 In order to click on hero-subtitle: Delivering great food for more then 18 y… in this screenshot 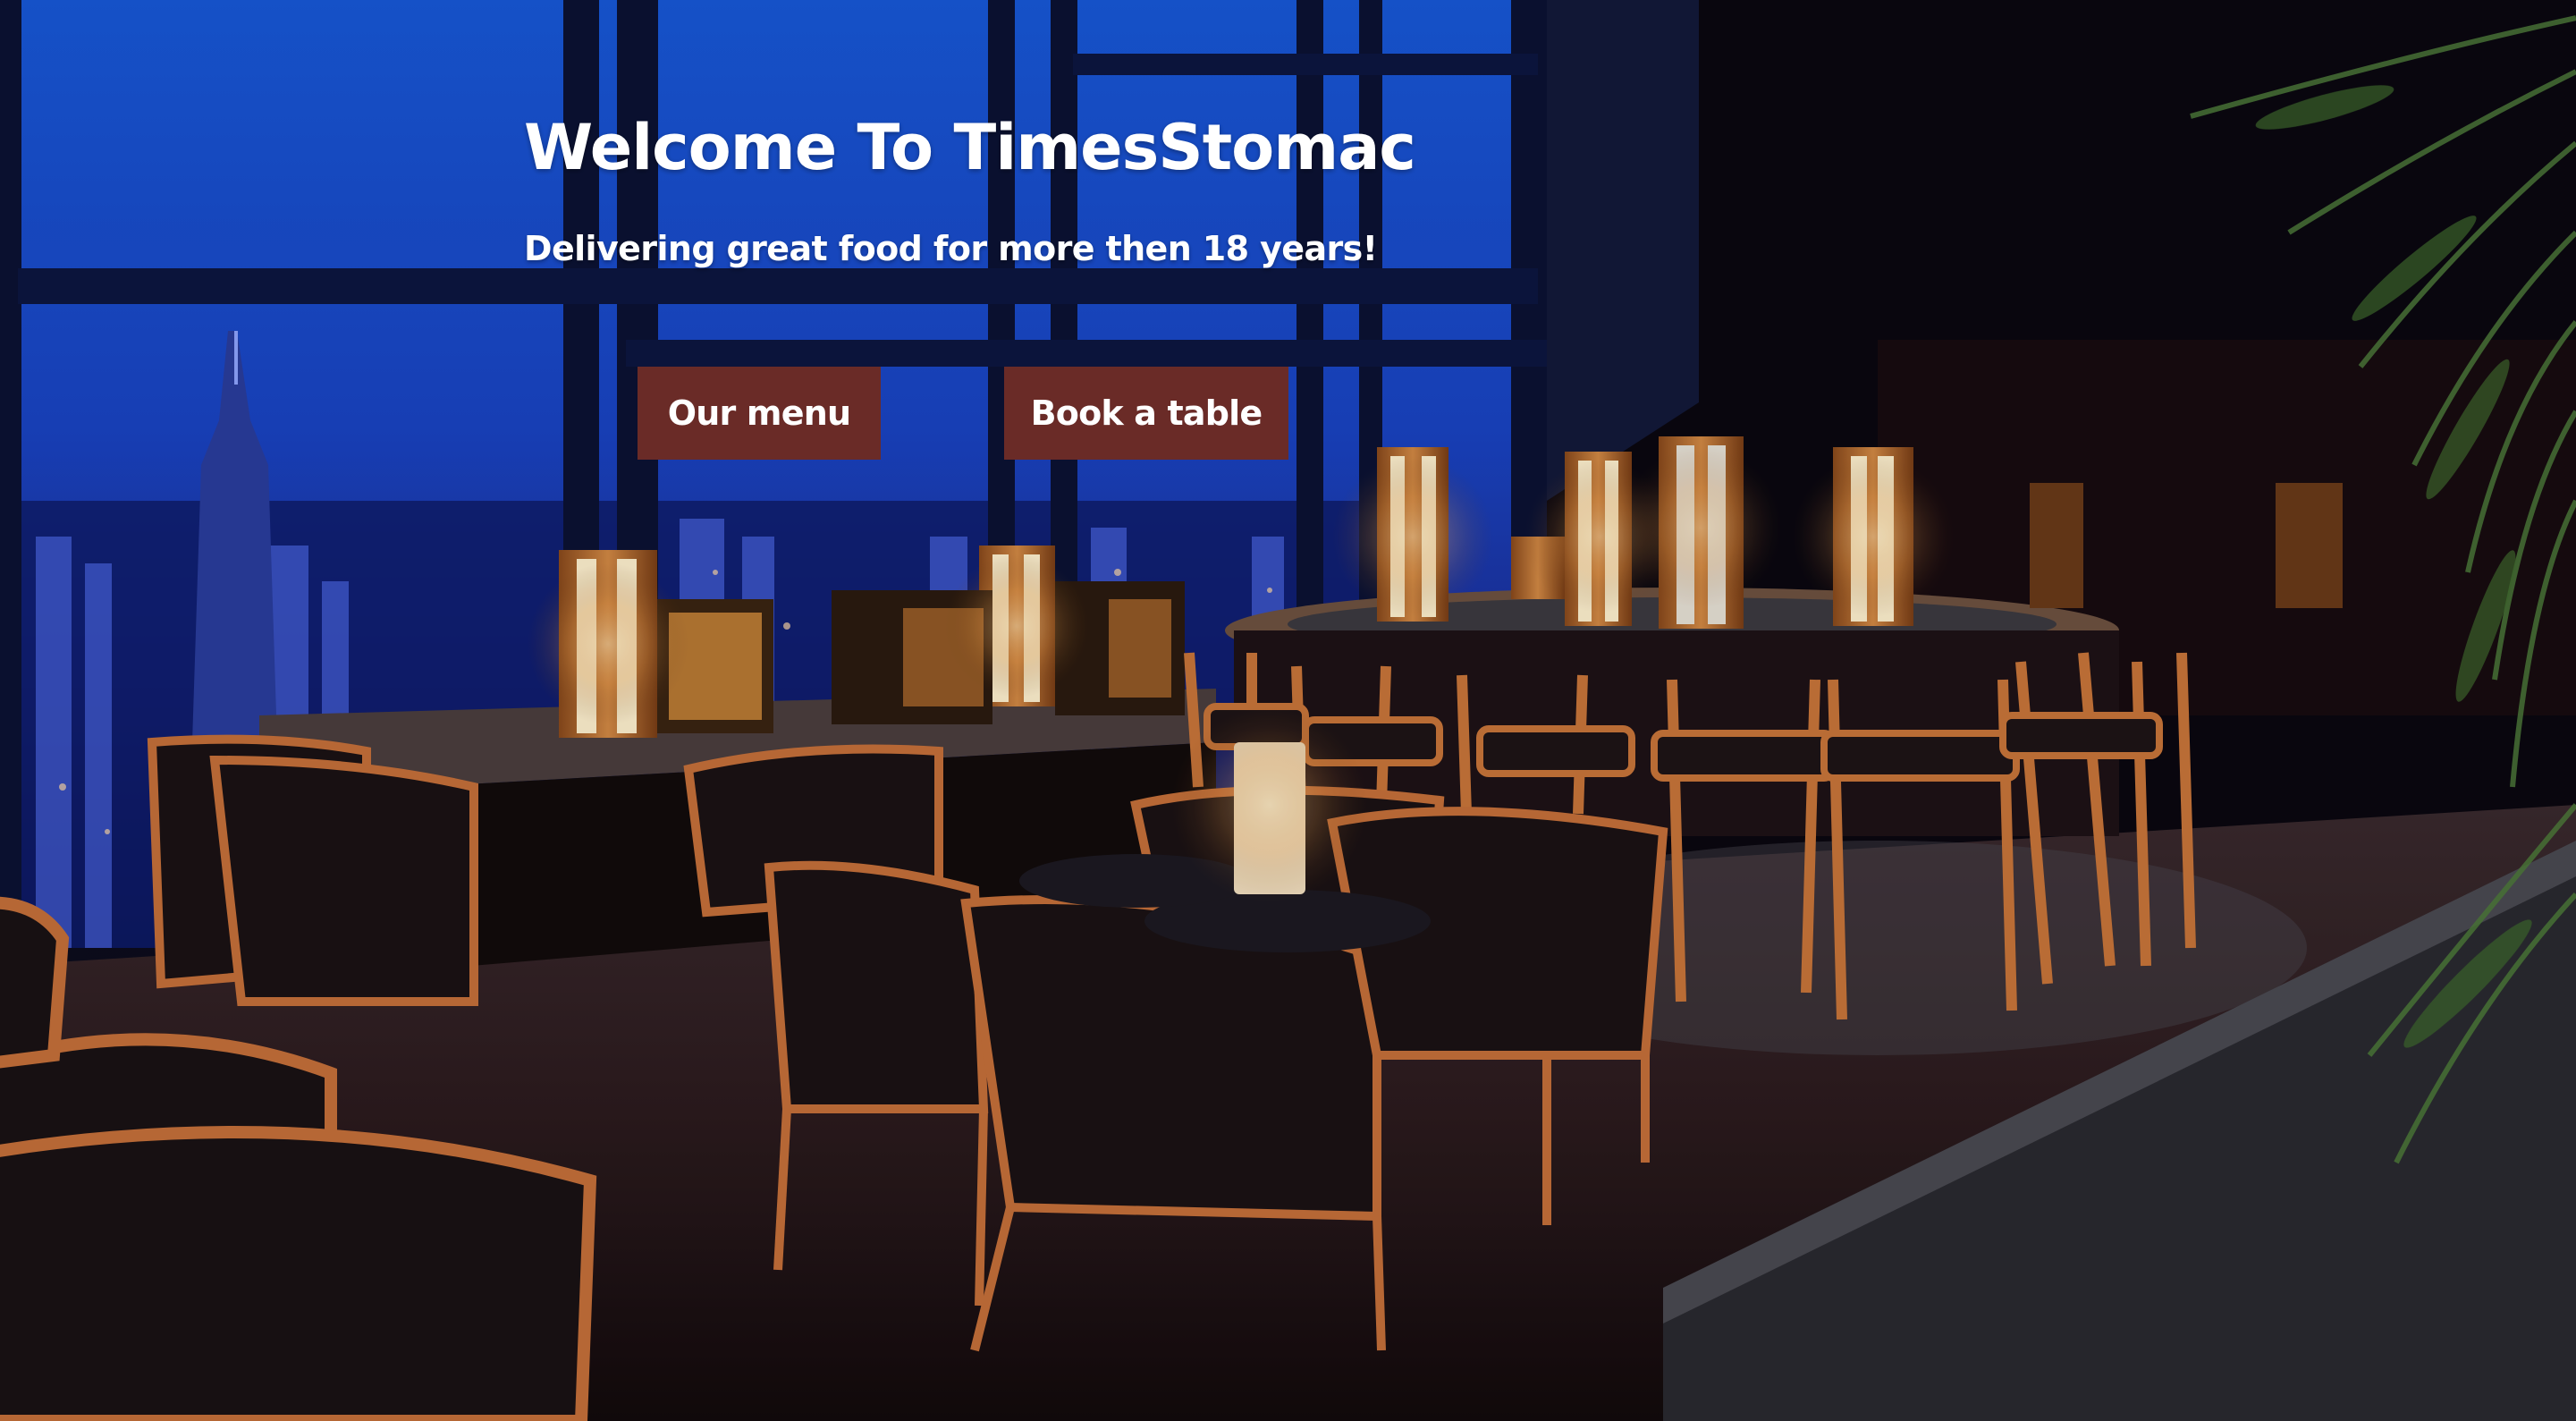, I will do `click(951, 248)`.